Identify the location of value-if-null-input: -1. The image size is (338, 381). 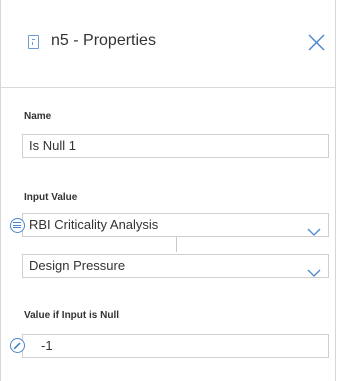
(175, 346).